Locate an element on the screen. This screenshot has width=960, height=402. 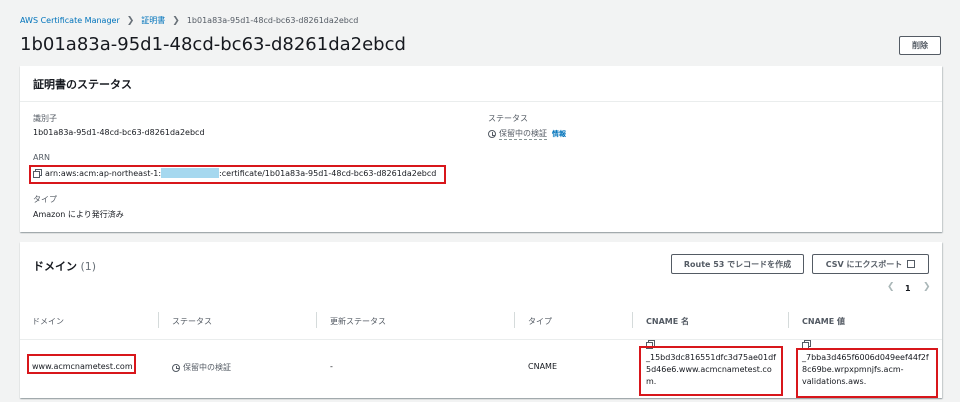
page-title: 1b01a83a-95d1-48cd-bc63-d8261da2ebcd is located at coordinates (213, 44).